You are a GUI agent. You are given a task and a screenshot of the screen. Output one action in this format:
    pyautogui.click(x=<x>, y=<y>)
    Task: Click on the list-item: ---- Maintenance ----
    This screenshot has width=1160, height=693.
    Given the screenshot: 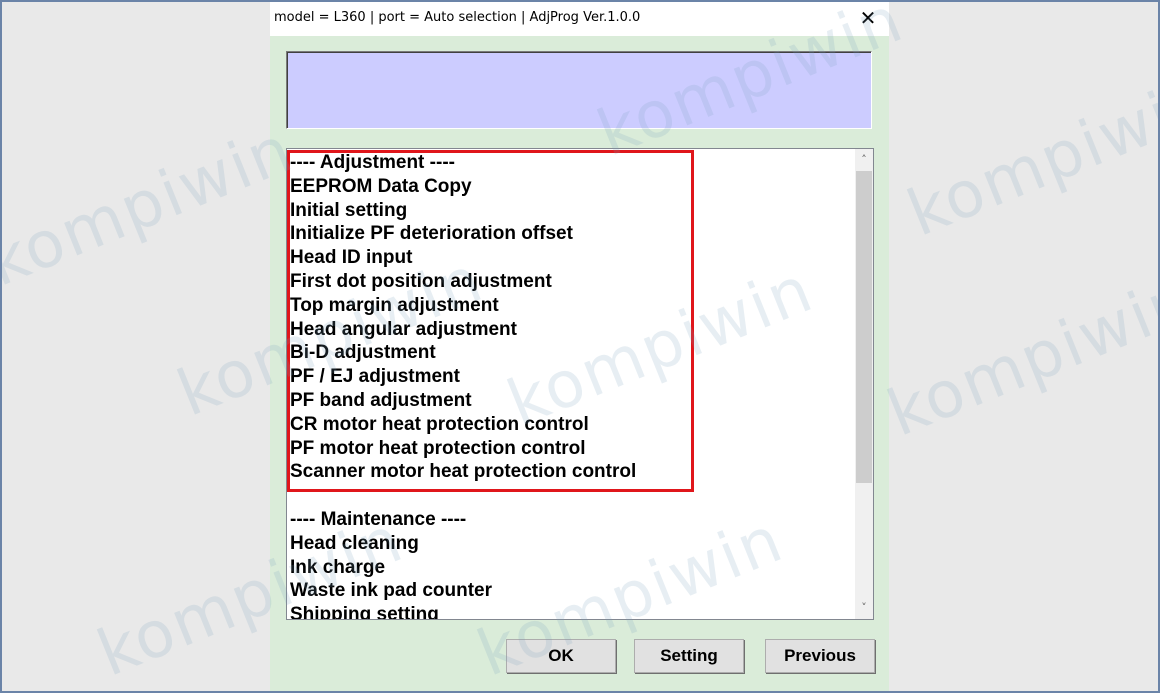 What is the action you would take?
    pyautogui.click(x=570, y=520)
    